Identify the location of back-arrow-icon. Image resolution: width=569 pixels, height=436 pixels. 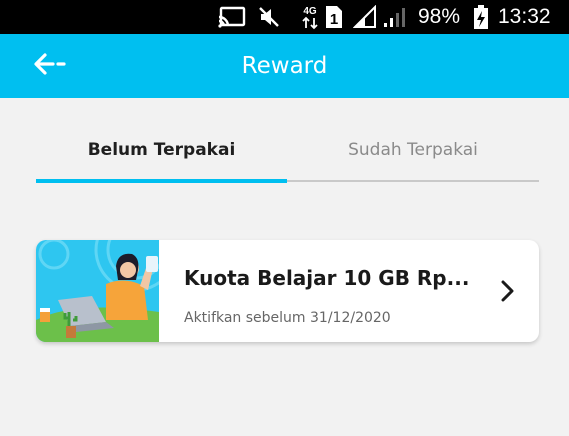
(50, 66).